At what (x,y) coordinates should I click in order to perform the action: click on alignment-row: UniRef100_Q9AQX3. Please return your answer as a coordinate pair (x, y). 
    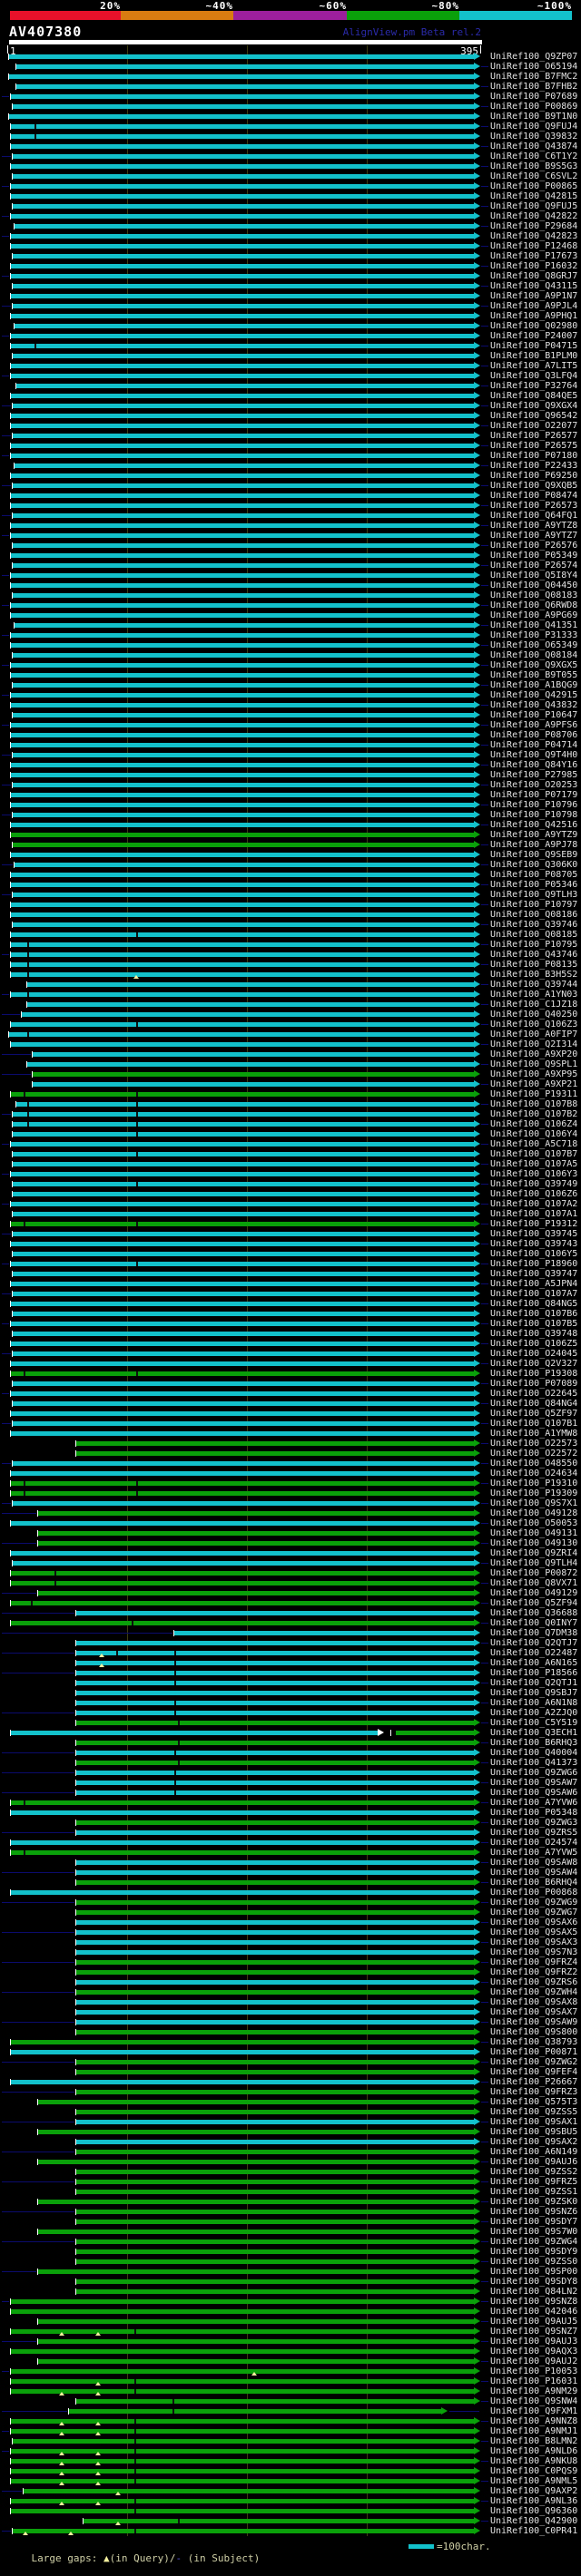
    Looking at the image, I should click on (290, 2351).